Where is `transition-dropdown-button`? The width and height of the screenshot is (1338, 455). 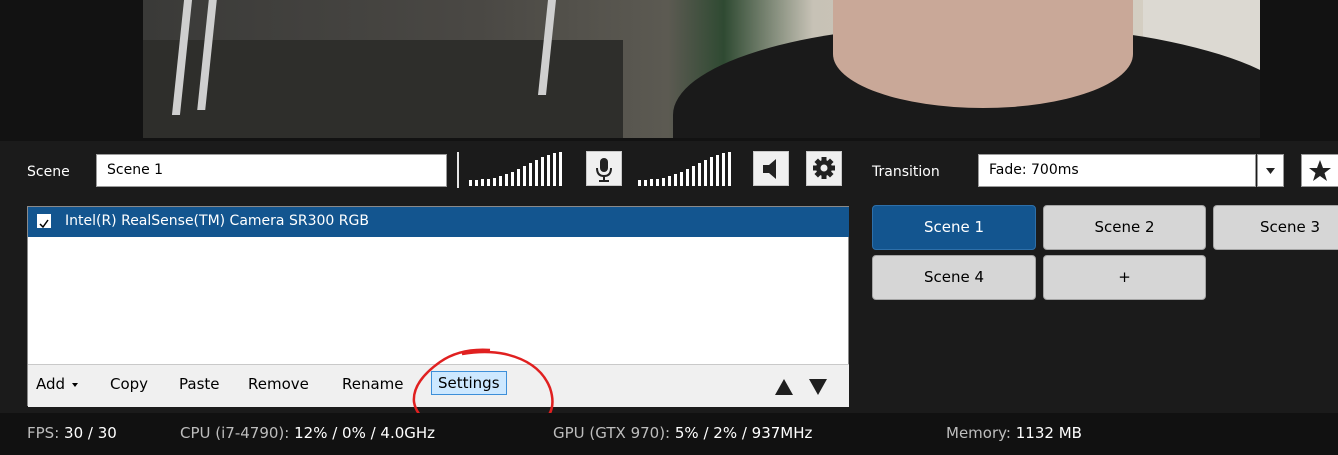 transition-dropdown-button is located at coordinates (1270, 170).